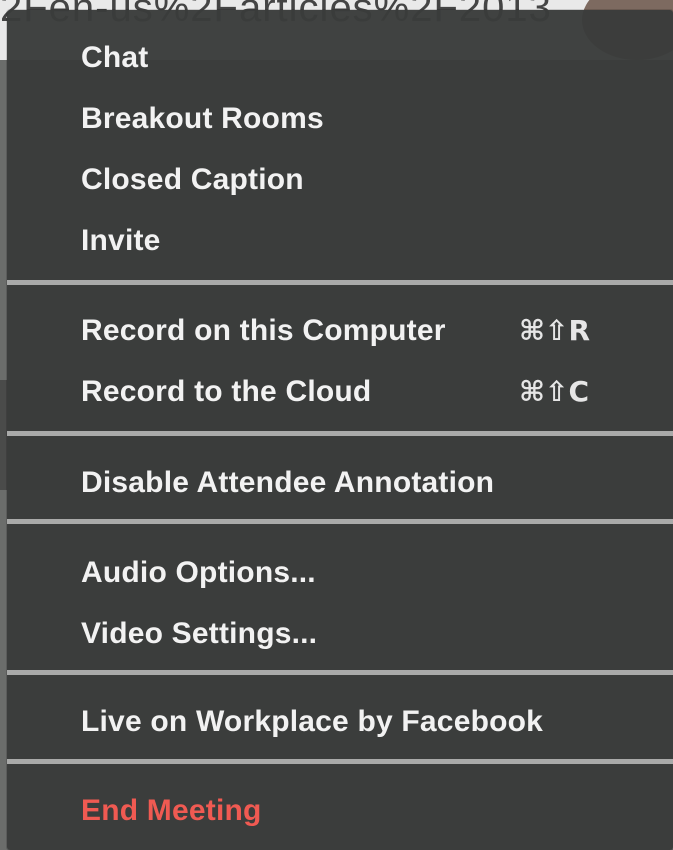 This screenshot has width=673, height=850. Describe the element at coordinates (340, 180) in the screenshot. I see `menu-item-closed-caption: Closed Caption` at that location.